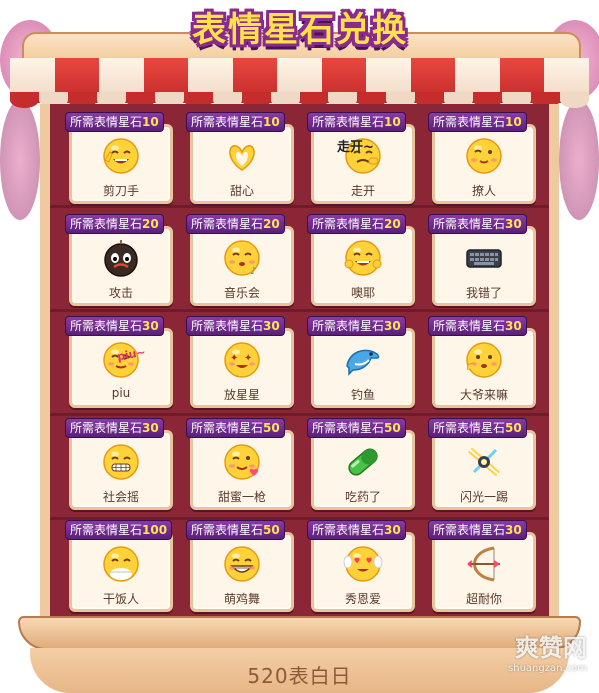  I want to click on cost-tag: 所需表情星石100, so click(119, 530).